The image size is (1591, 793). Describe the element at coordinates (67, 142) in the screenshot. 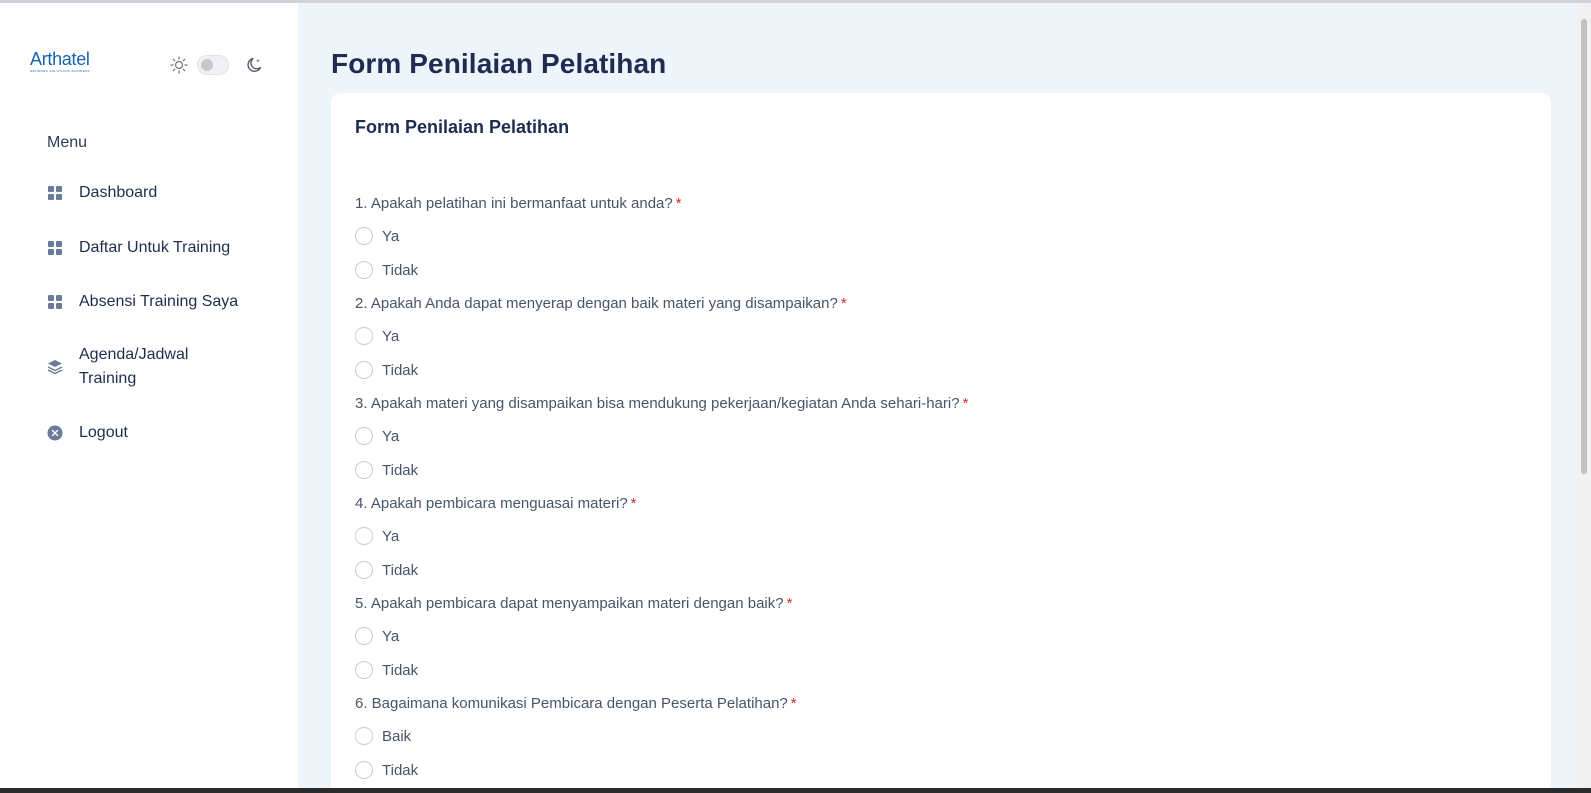

I see `menu-title: Menu` at that location.